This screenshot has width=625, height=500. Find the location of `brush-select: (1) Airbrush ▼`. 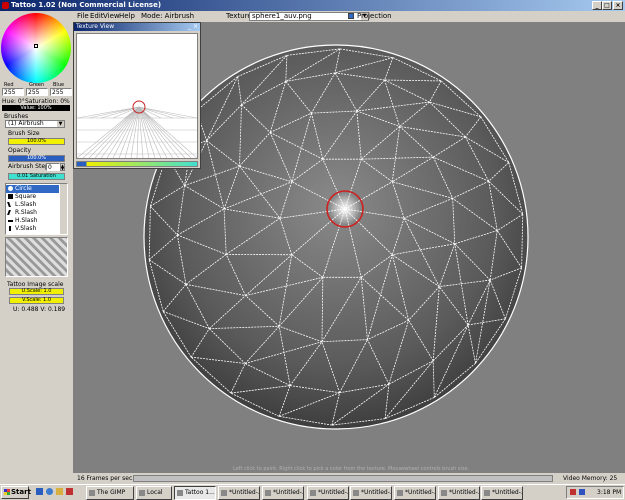

brush-select: (1) Airbrush ▼ is located at coordinates (35, 124).